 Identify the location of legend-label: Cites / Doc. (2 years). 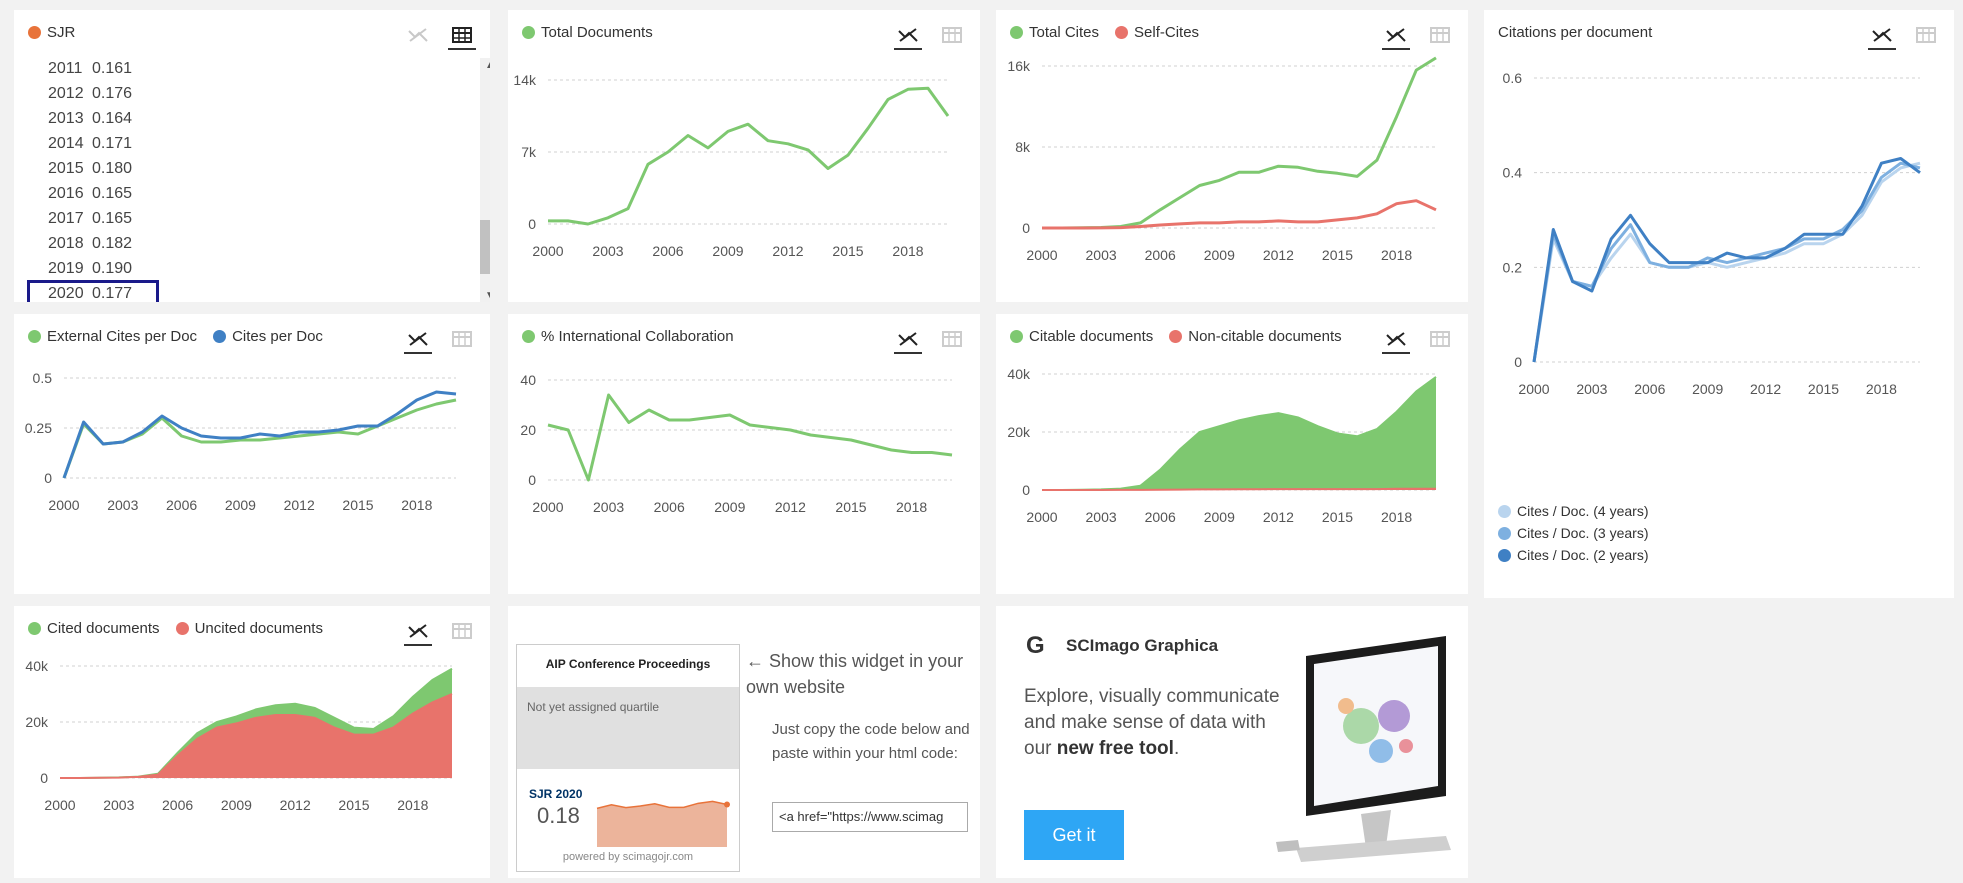
(1583, 555).